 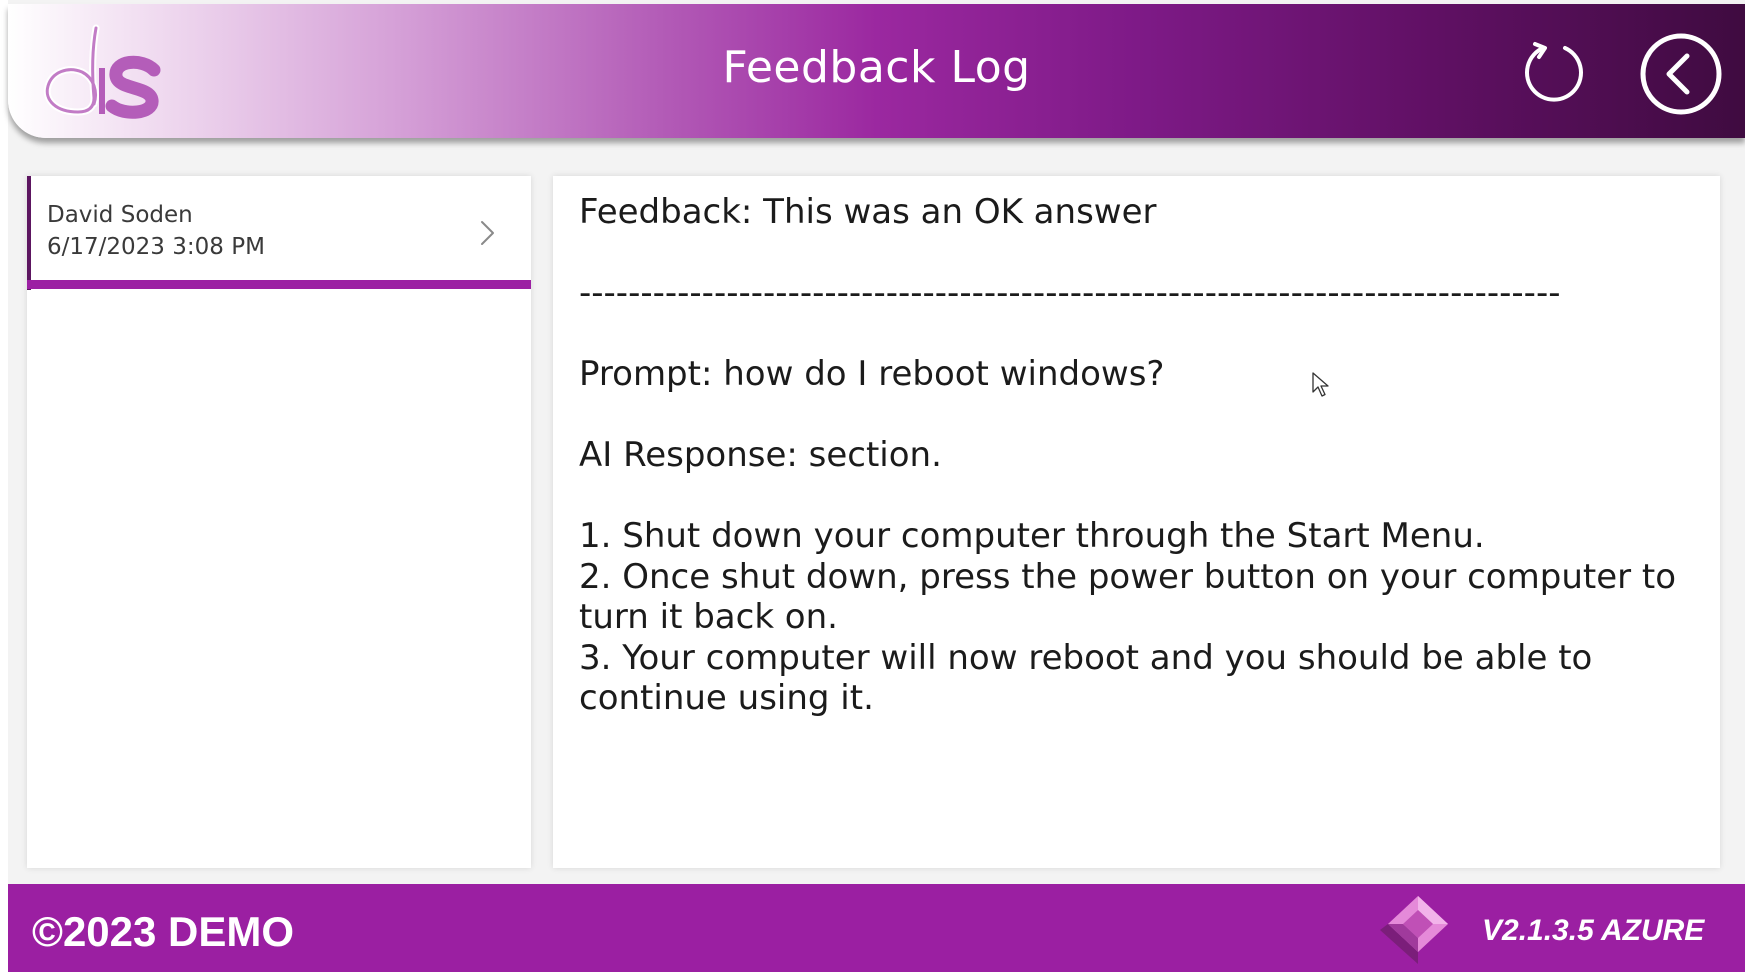 I want to click on feedback-date: 6/17/2023 3:08 PM, so click(x=156, y=247).